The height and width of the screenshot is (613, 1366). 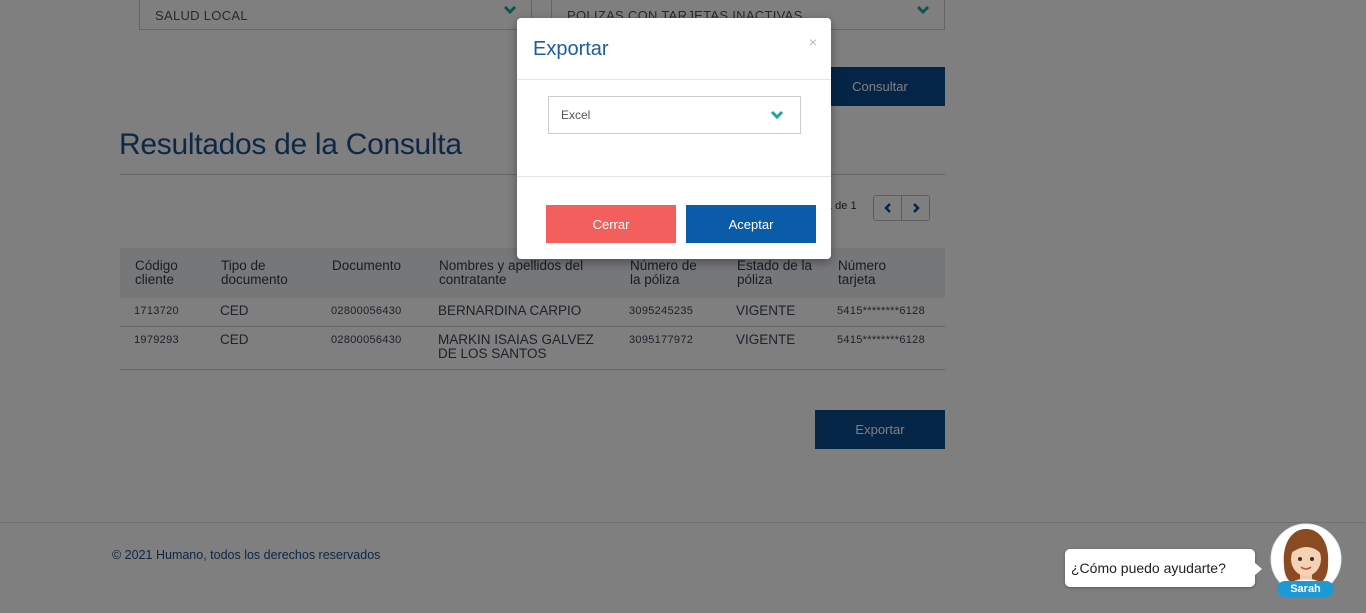 What do you see at coordinates (571, 49) in the screenshot?
I see `modal-title: Exportar` at bounding box center [571, 49].